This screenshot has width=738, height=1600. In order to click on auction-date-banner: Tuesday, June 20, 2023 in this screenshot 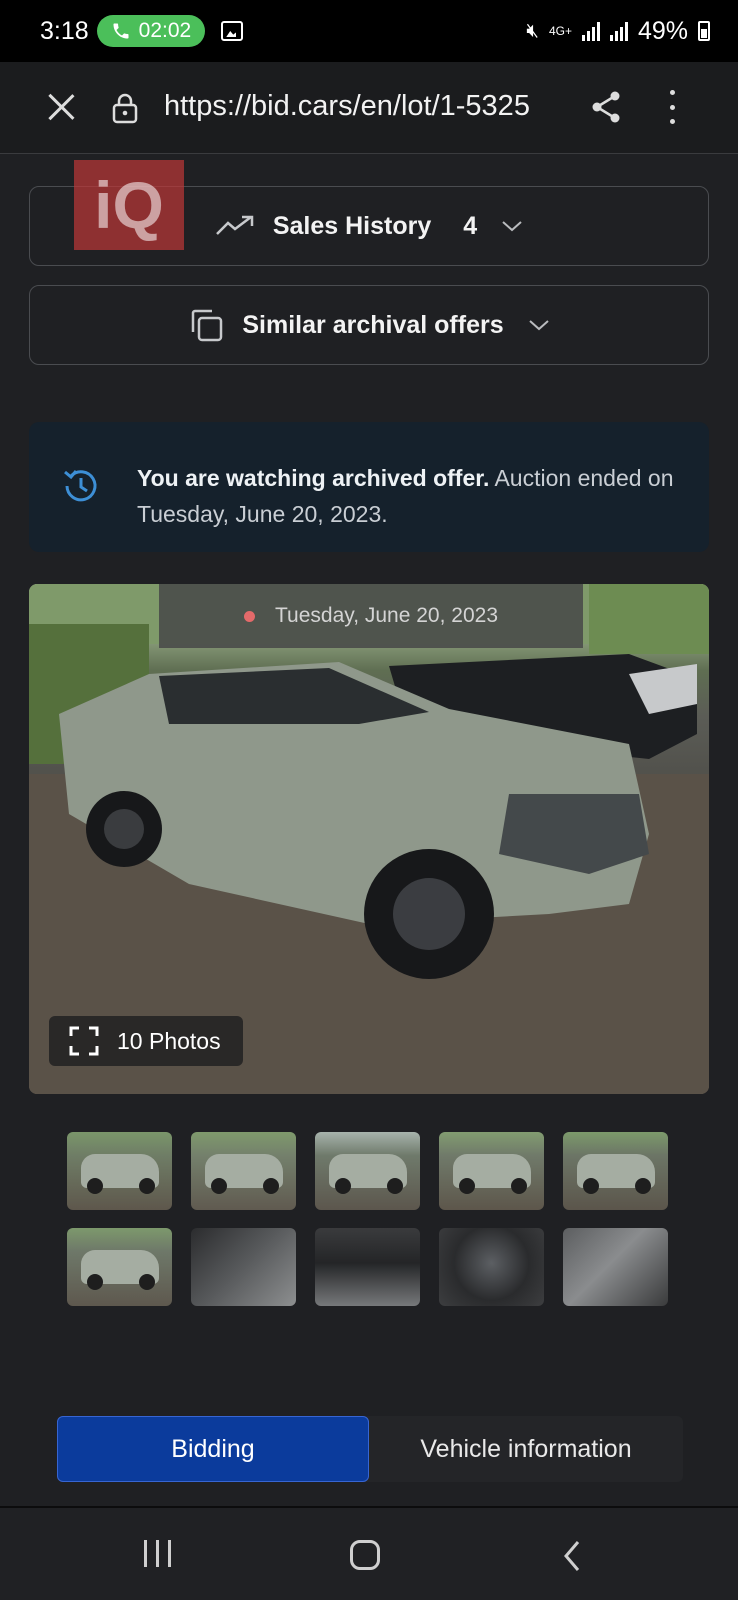, I will do `click(371, 616)`.